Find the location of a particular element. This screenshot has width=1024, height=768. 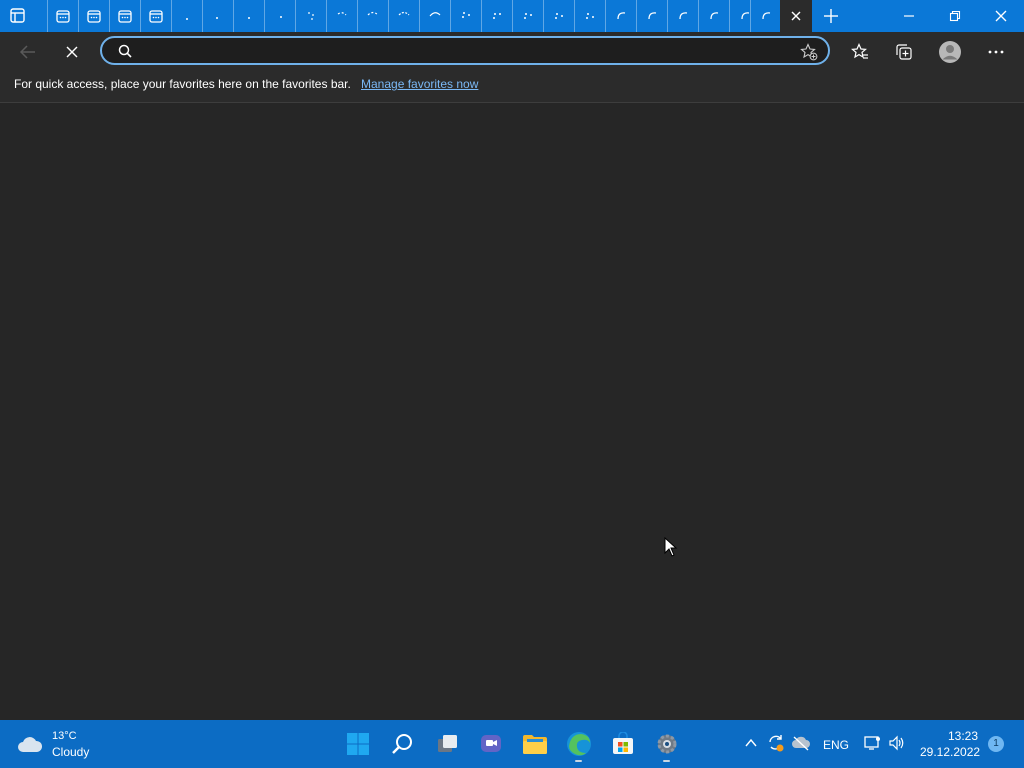

minimize-button is located at coordinates (909, 16).